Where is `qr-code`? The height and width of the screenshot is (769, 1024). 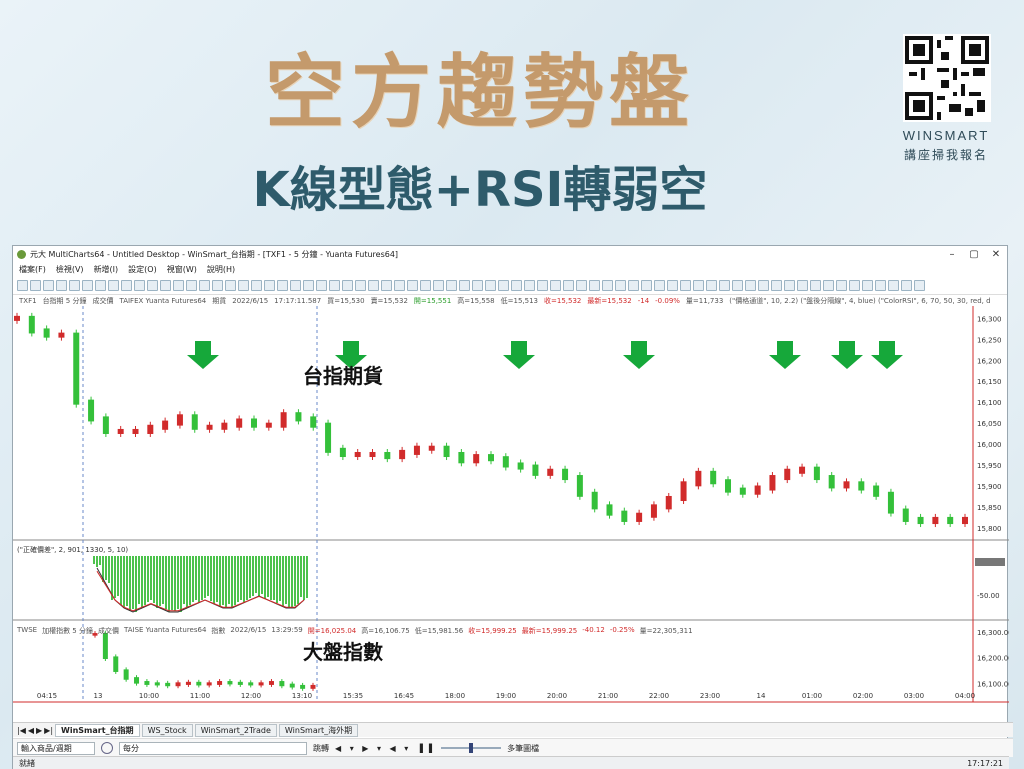 qr-code is located at coordinates (947, 78).